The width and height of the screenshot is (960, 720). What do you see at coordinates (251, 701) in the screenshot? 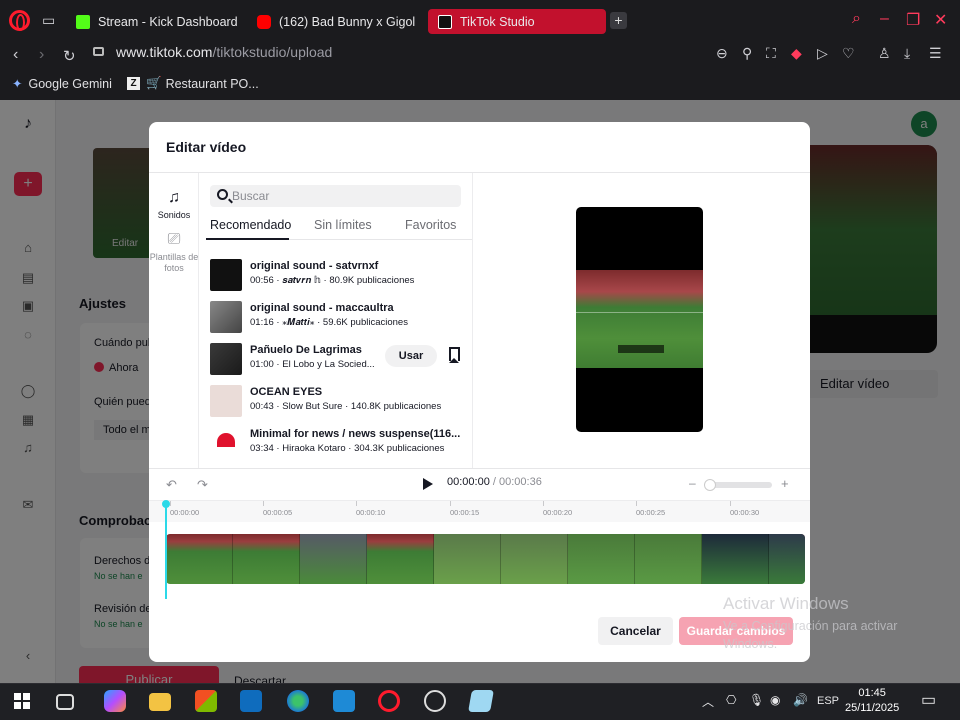
I see `outlook-icon` at bounding box center [251, 701].